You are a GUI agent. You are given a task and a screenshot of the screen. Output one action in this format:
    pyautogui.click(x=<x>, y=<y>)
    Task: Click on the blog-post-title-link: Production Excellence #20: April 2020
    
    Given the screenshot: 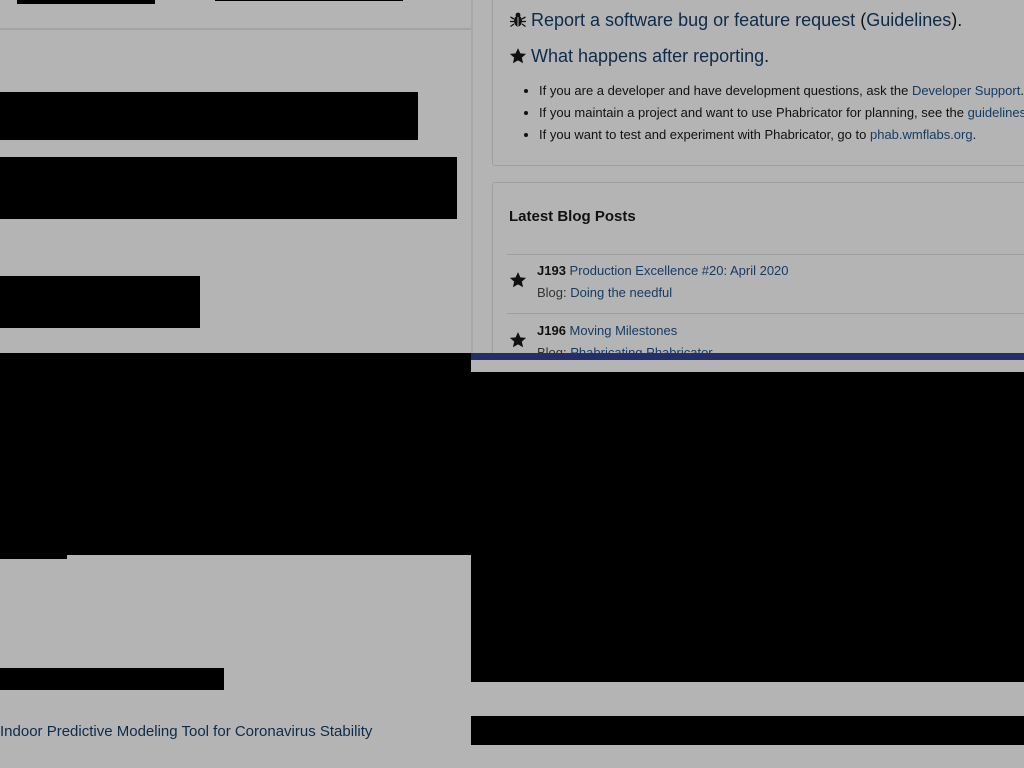 What is the action you would take?
    pyautogui.click(x=679, y=270)
    